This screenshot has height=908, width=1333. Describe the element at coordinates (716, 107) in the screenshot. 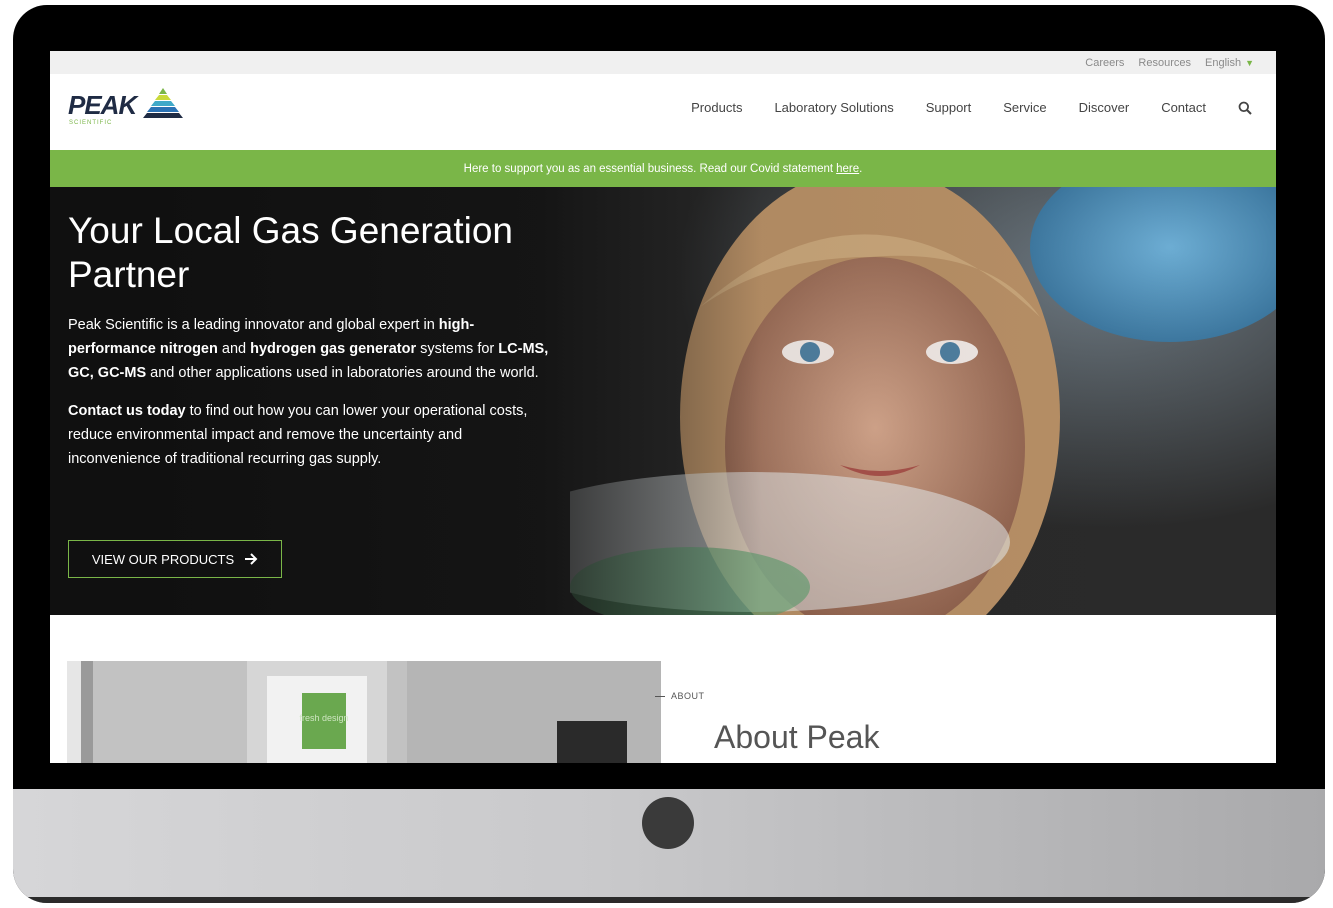

I see `nav-item-products: Products` at that location.